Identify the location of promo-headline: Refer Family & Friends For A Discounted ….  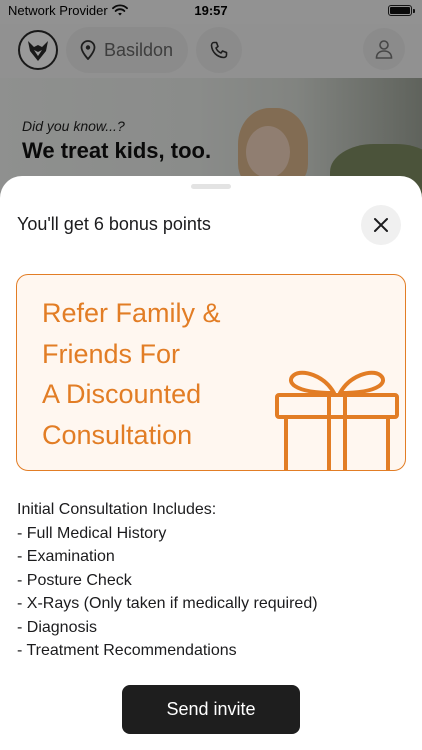
(162, 374).